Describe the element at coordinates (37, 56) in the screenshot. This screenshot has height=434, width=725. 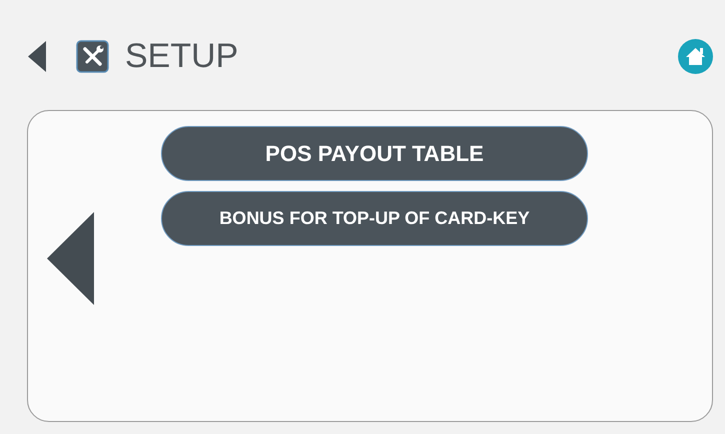
I see `back-arrow-icon` at that location.